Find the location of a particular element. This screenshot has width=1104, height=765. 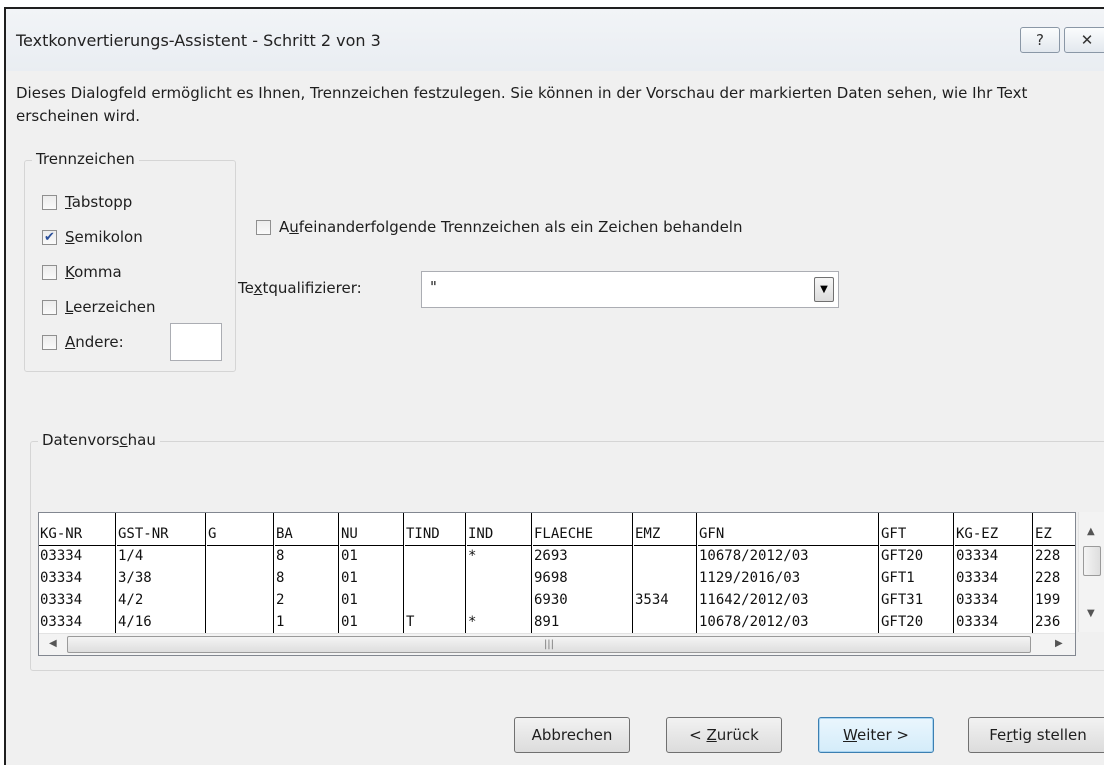

tab-label: Tabstopp is located at coordinates (99, 202).